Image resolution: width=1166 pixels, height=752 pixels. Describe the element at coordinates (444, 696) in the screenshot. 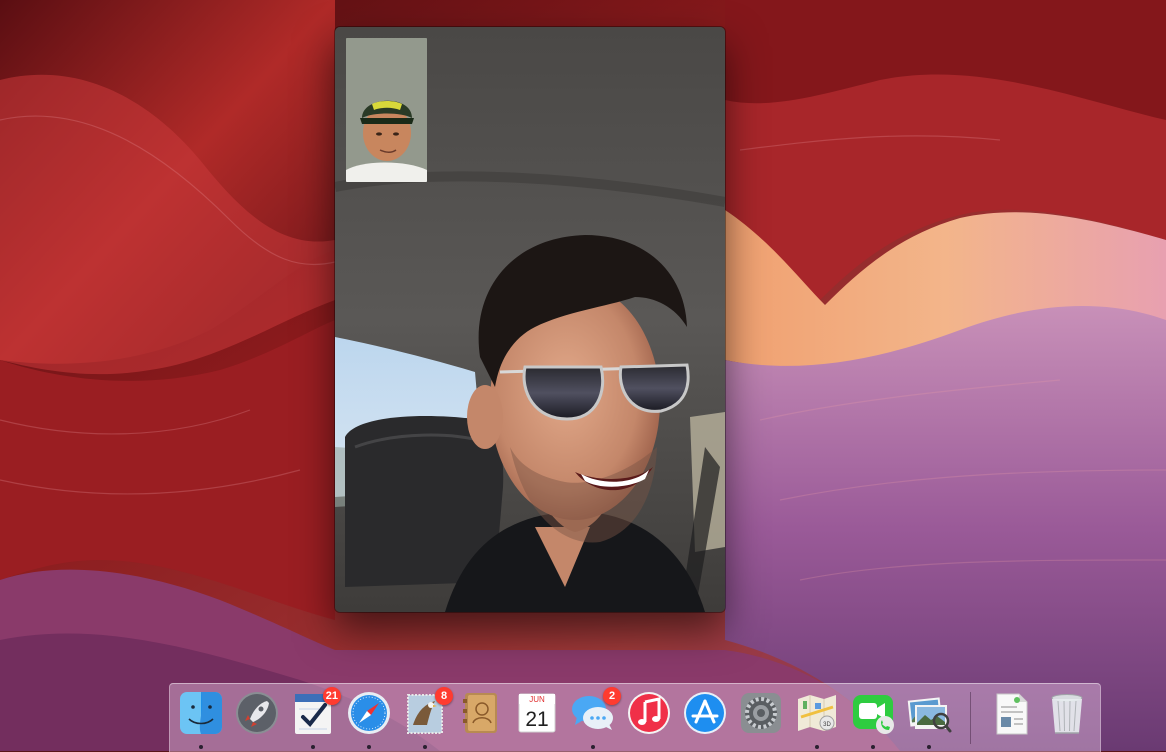

I see `notification-badge: 8` at that location.